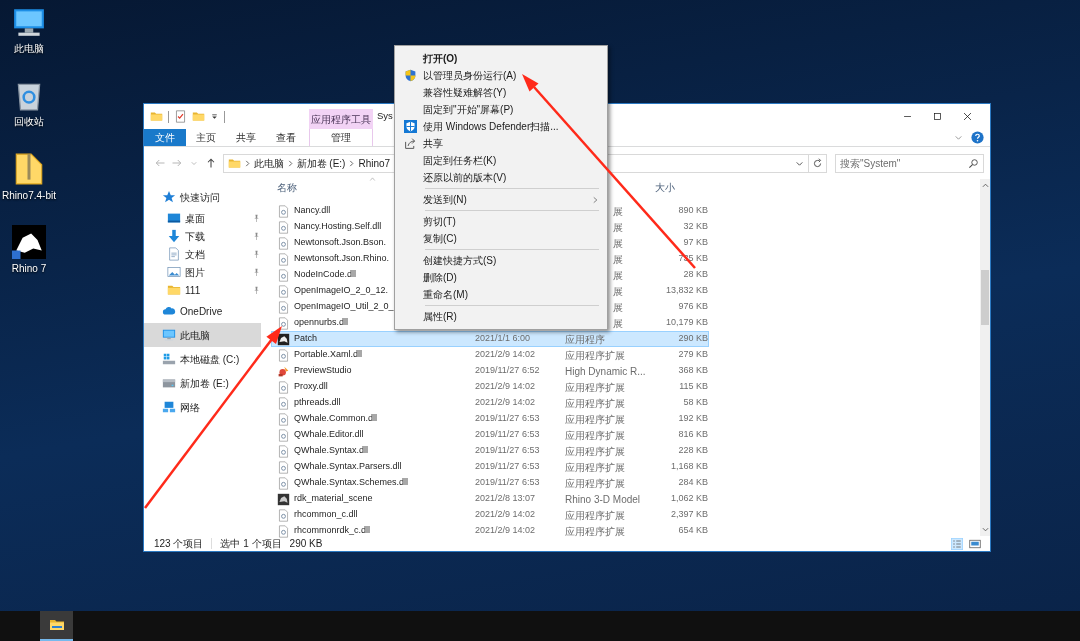 The width and height of the screenshot is (1080, 641). What do you see at coordinates (341, 291) in the screenshot?
I see `file-name: OpenImageIO_2_0_12.` at bounding box center [341, 291].